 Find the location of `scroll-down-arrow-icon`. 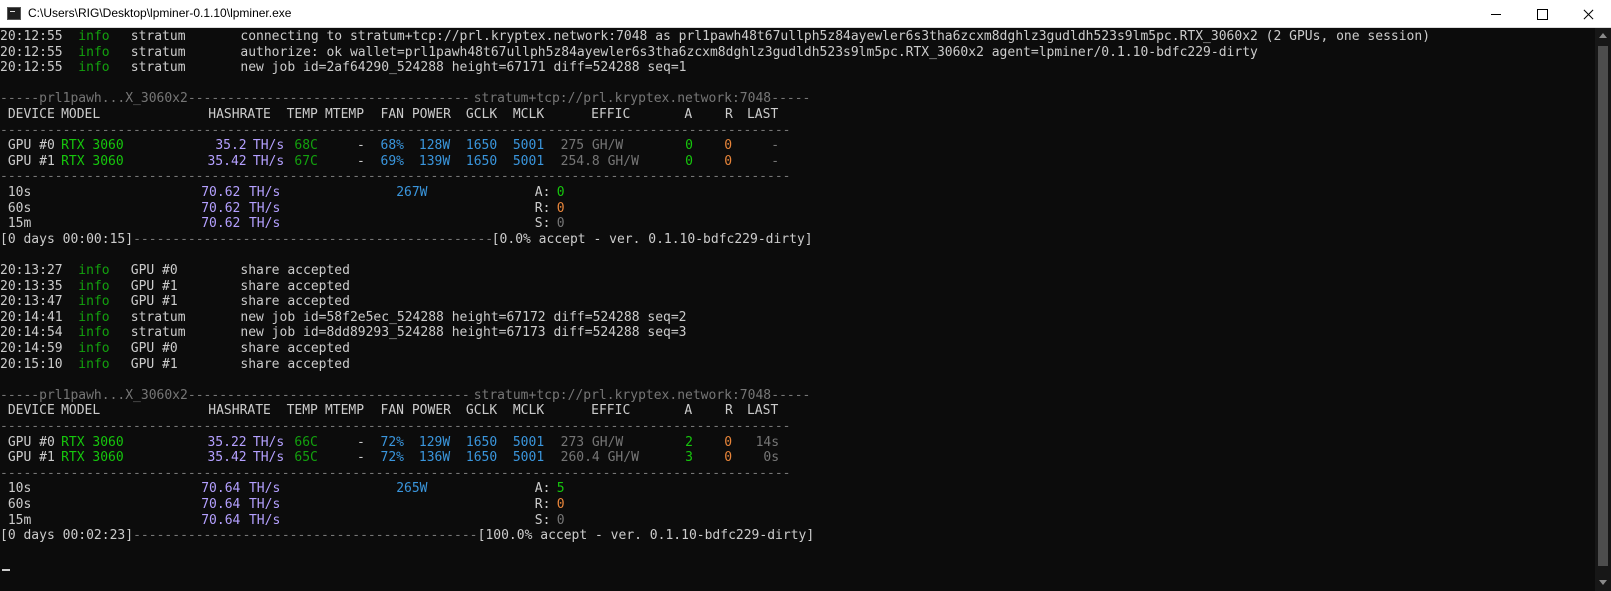

scroll-down-arrow-icon is located at coordinates (1603, 582).